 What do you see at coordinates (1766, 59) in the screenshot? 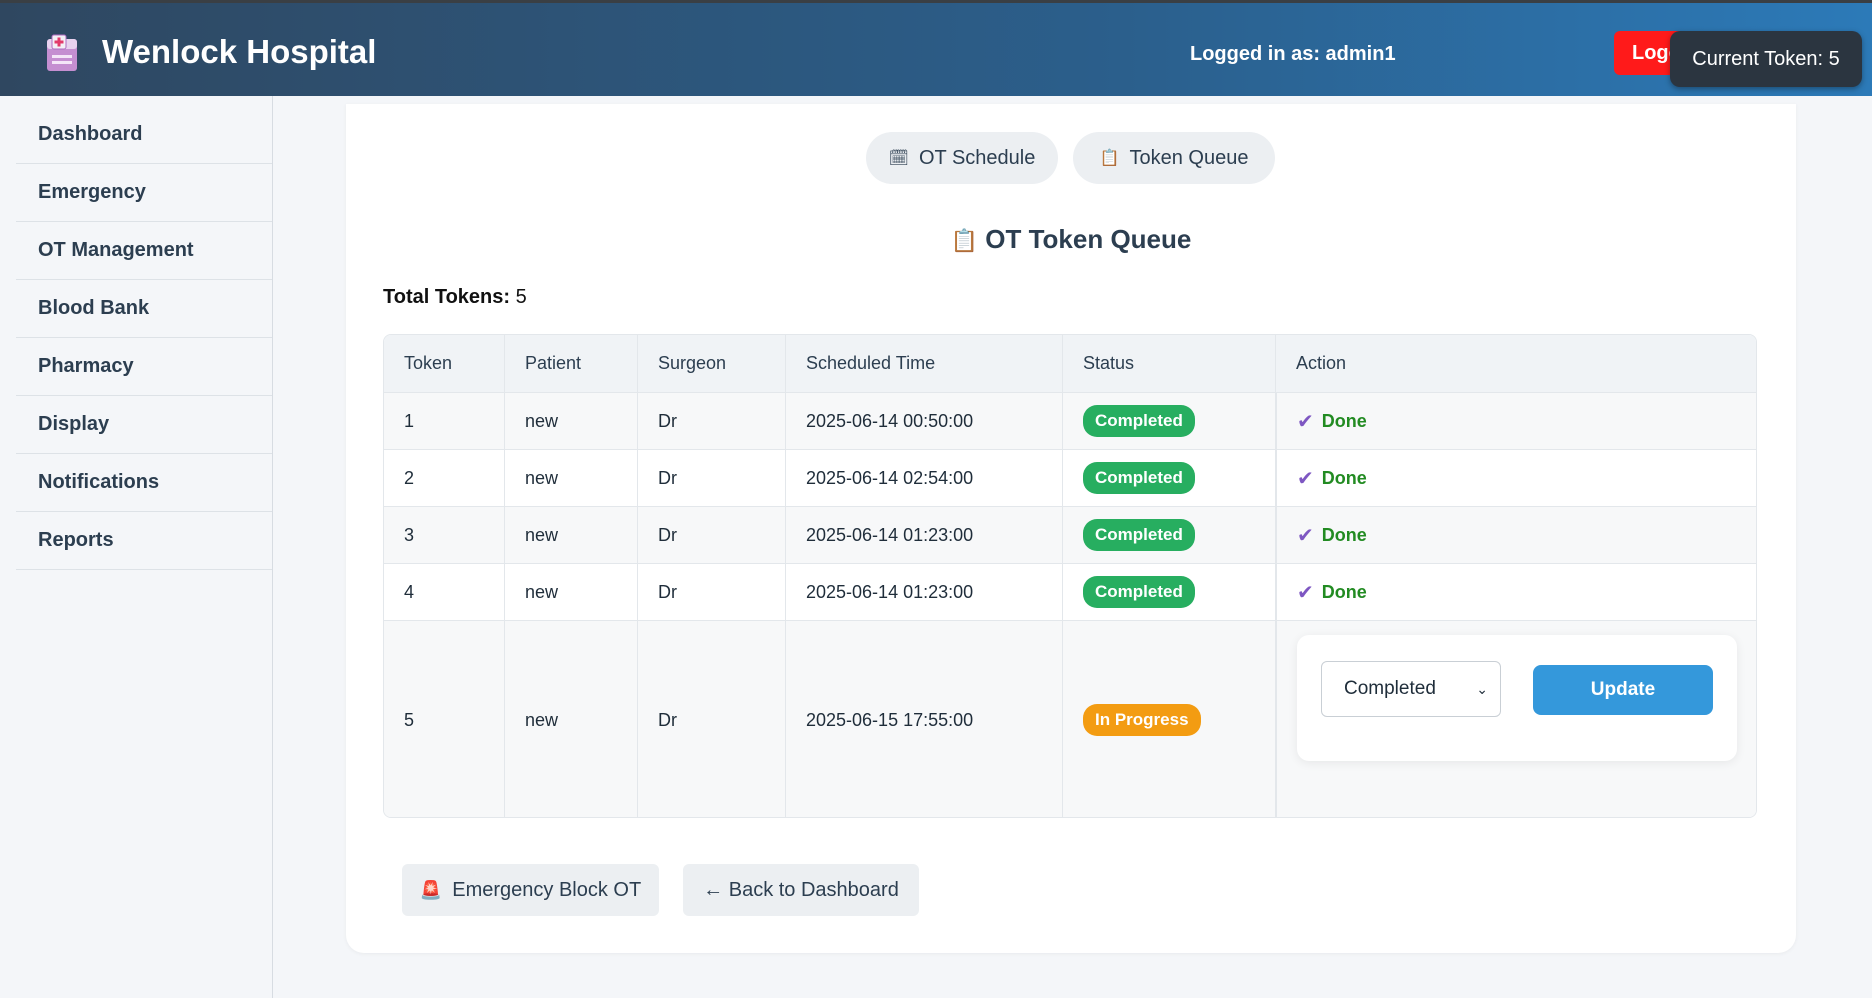
I see `current-token-indicator: Current Token: 5` at bounding box center [1766, 59].